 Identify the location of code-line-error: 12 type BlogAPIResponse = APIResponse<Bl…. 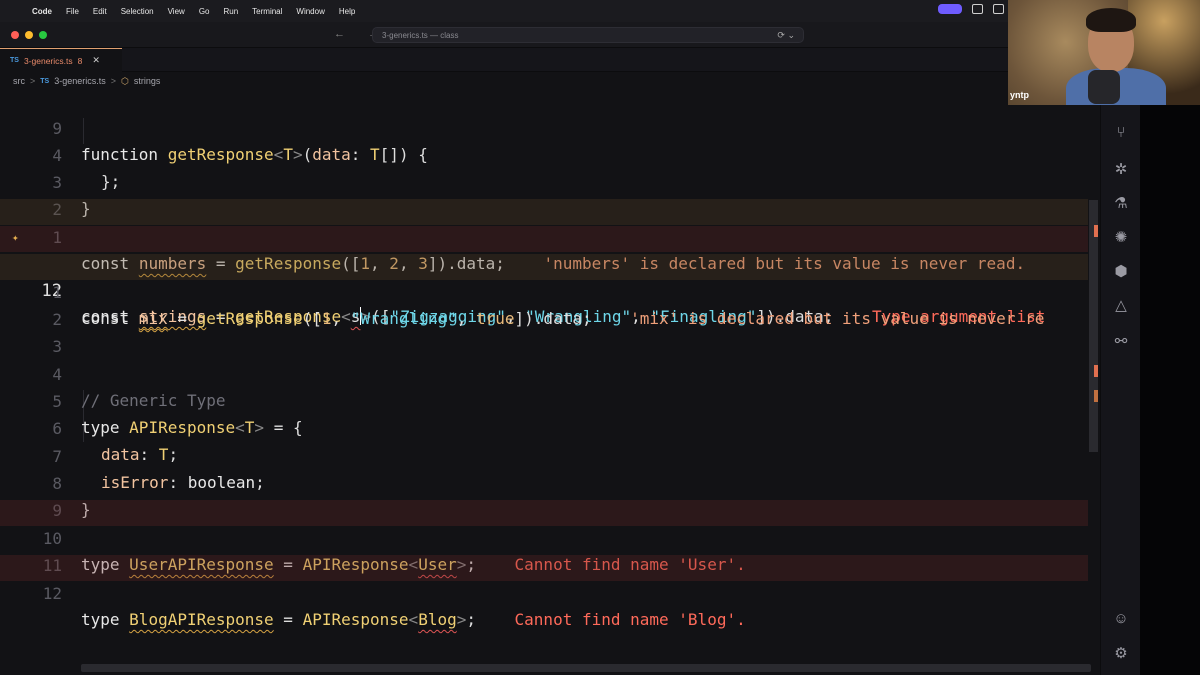
(550, 592).